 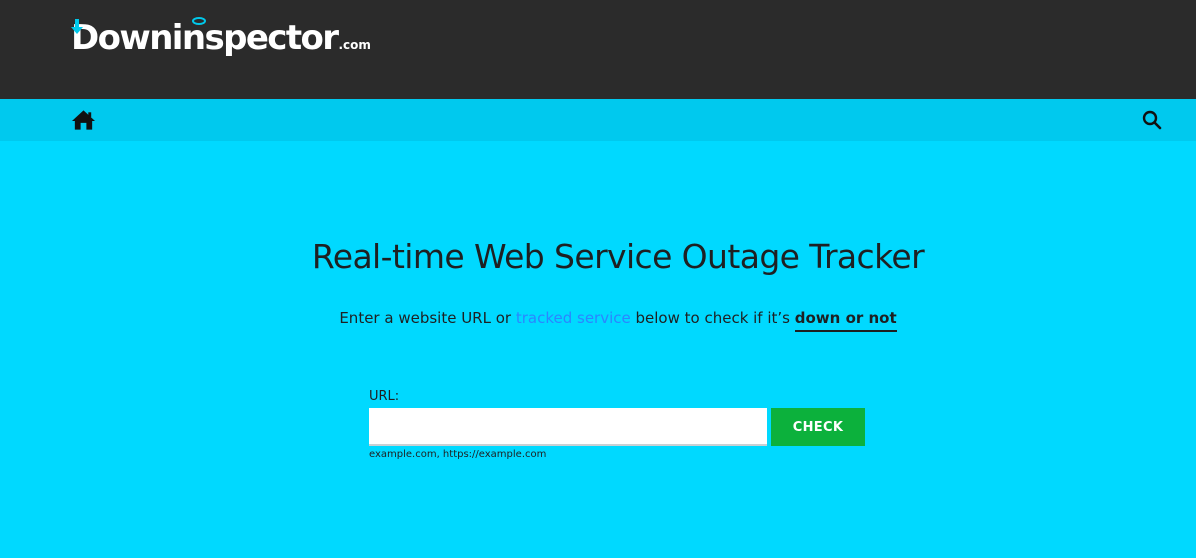 What do you see at coordinates (384, 396) in the screenshot?
I see `url-label: URL:` at bounding box center [384, 396].